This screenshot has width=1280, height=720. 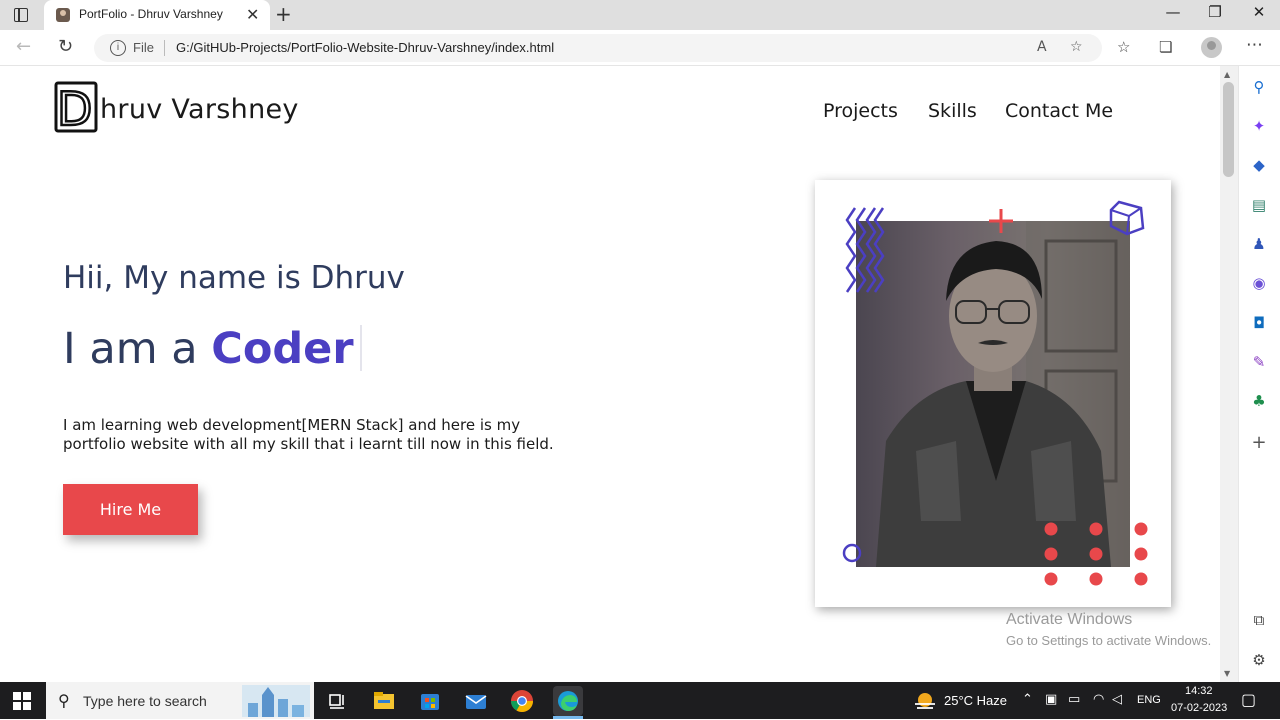 What do you see at coordinates (430, 701) in the screenshot?
I see `microsoft-store-icon` at bounding box center [430, 701].